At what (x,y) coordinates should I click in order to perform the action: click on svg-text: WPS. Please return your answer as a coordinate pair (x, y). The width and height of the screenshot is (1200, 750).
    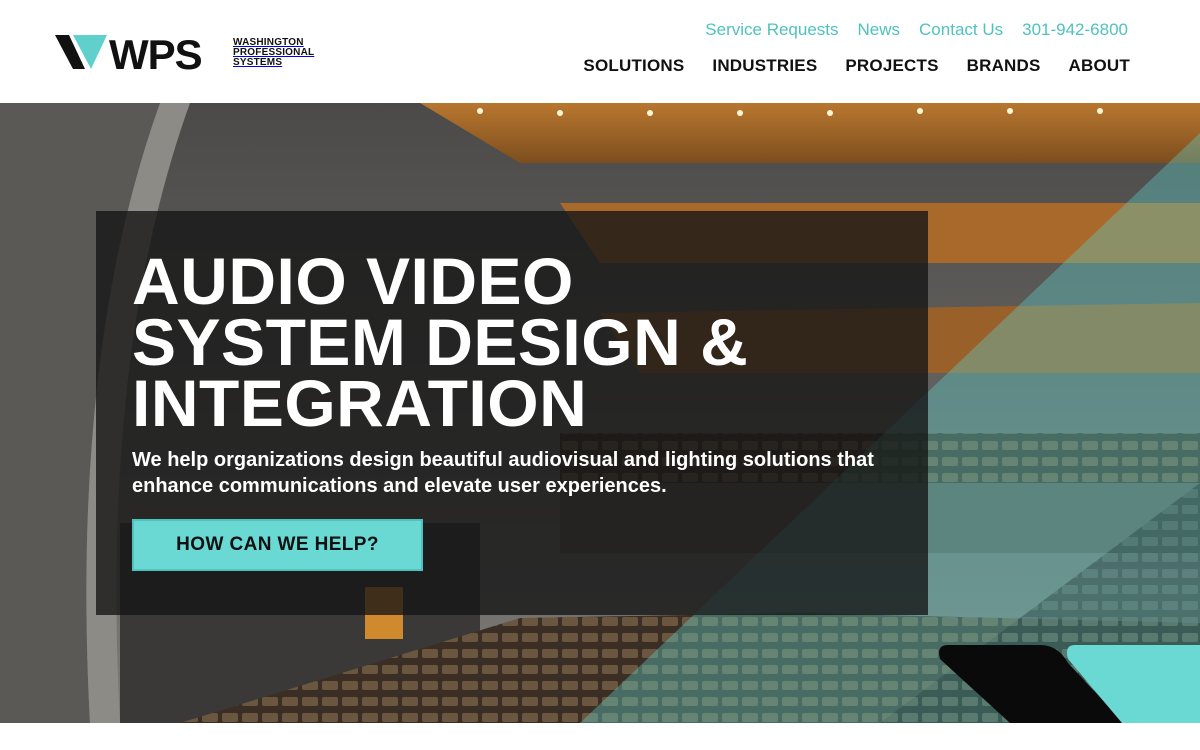
    Looking at the image, I should click on (155, 53).